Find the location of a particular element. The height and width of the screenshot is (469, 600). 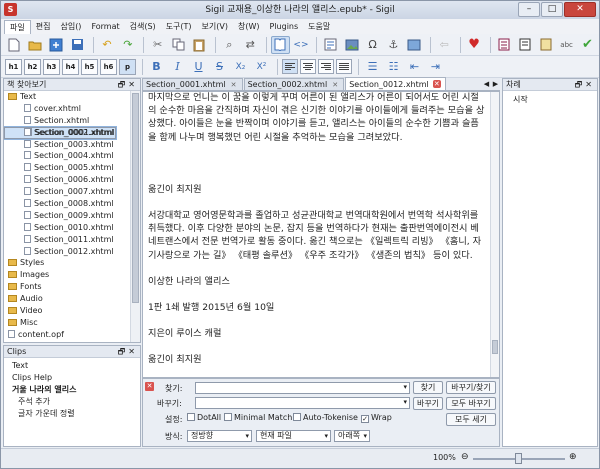

menu-format: Format is located at coordinates (105, 26).